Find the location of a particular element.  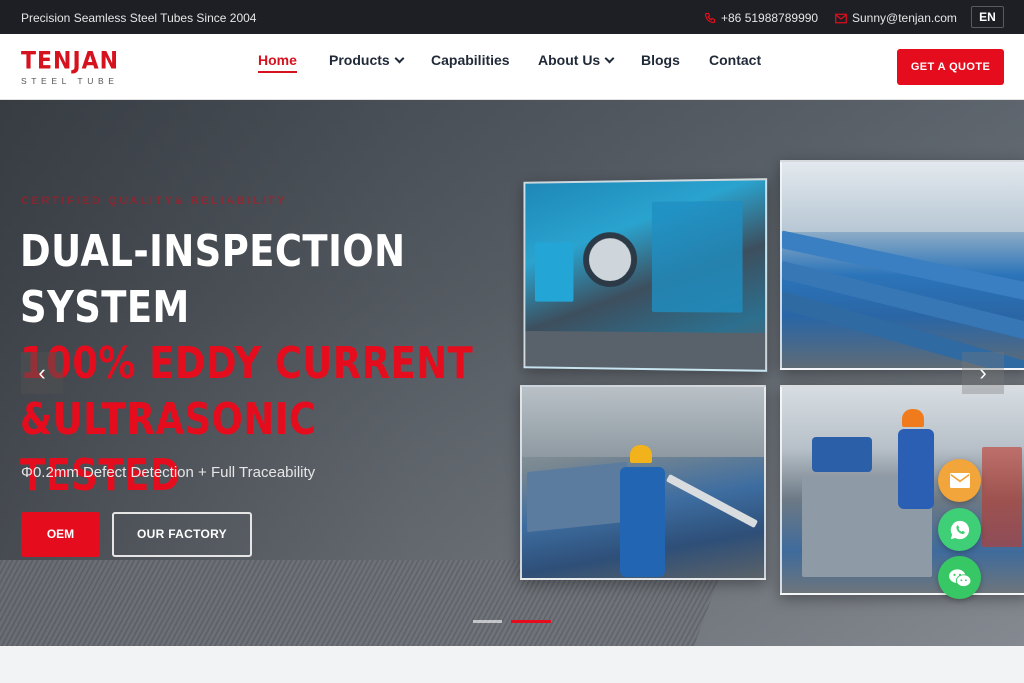

slider-prev-button: ‹ is located at coordinates (42, 373).